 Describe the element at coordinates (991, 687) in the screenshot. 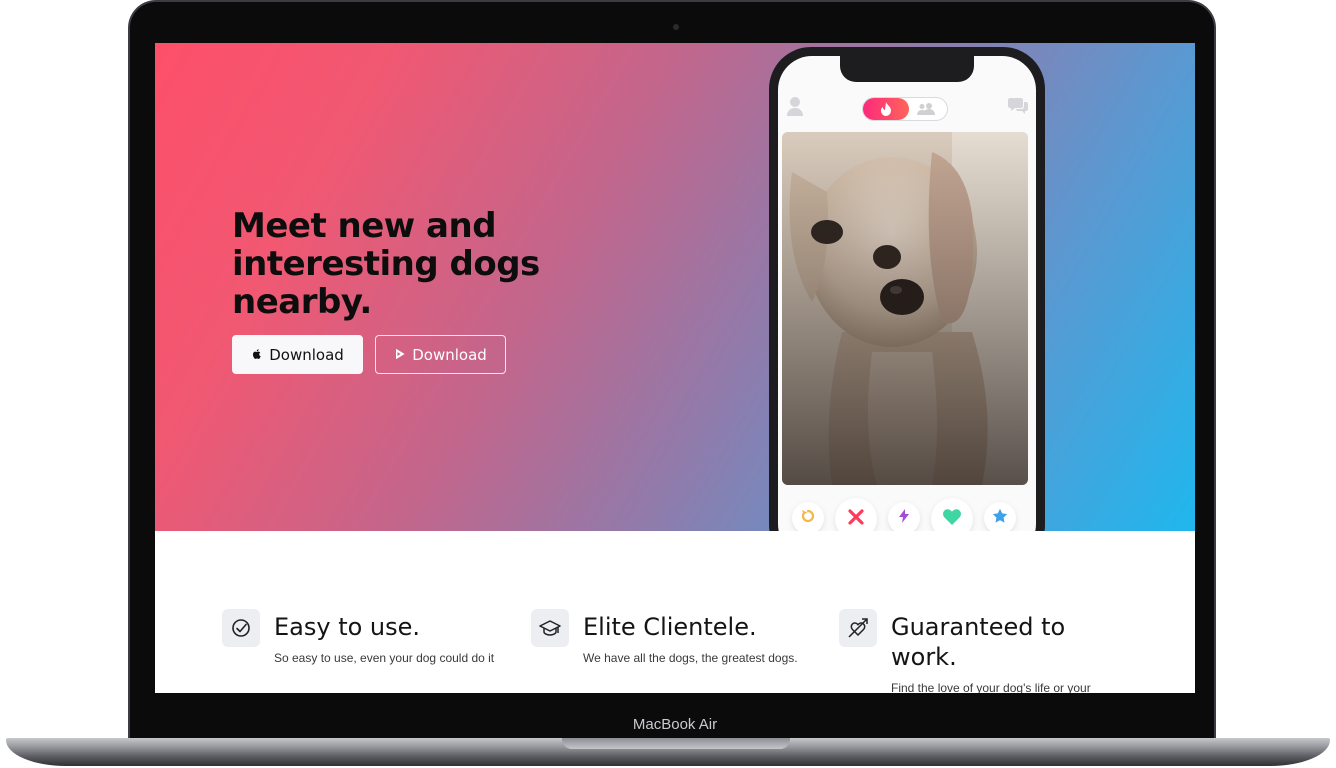

I see `feature-description: Find the love of your dog's life or your` at that location.